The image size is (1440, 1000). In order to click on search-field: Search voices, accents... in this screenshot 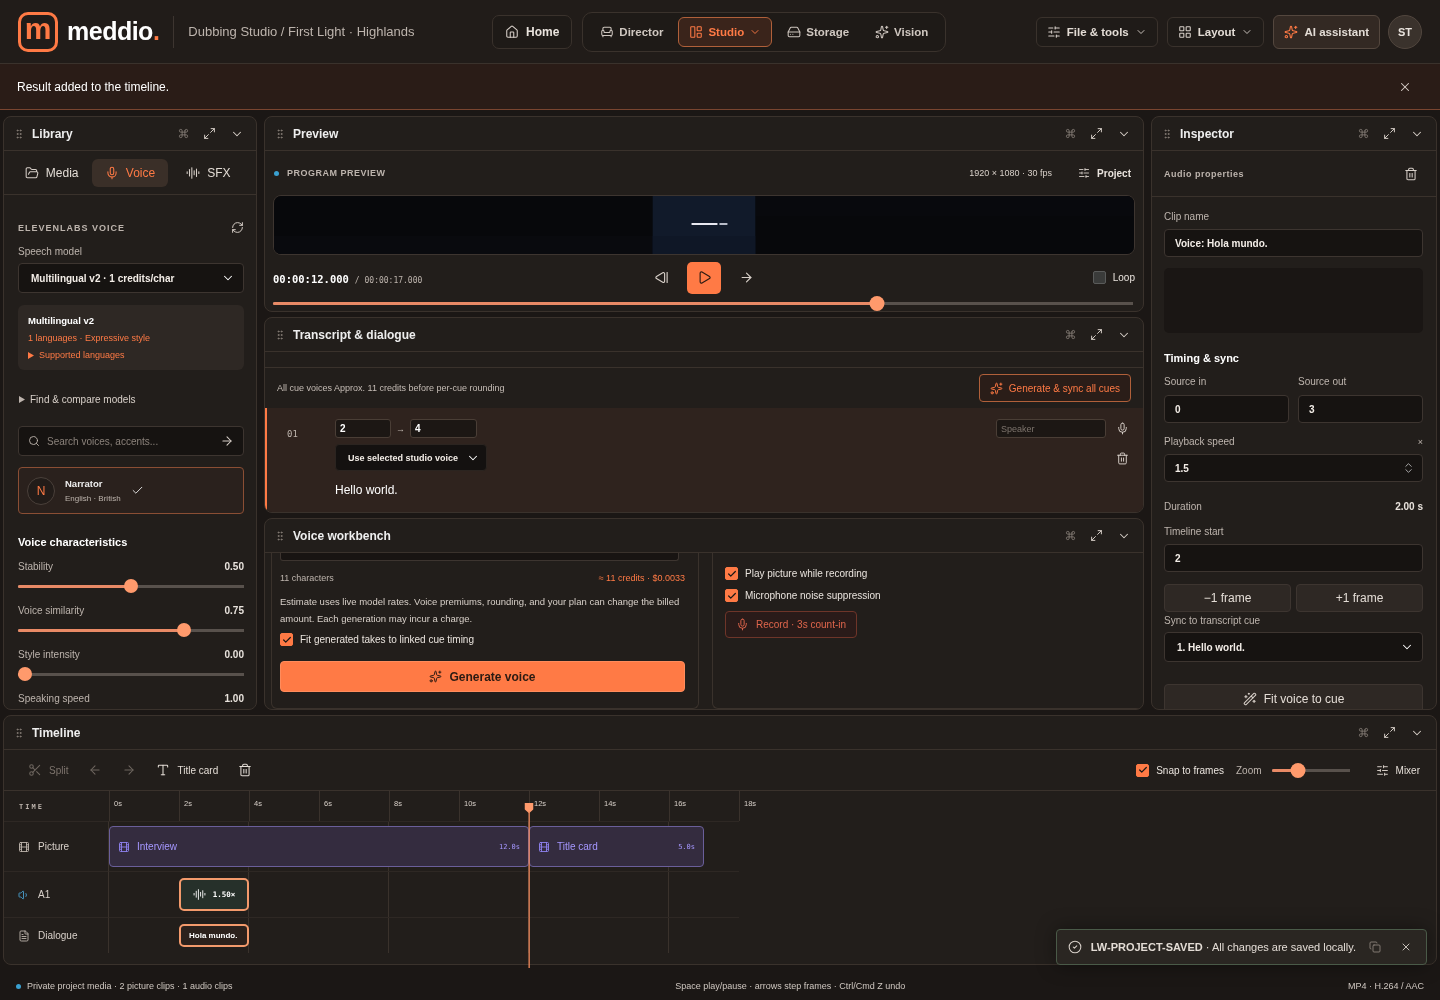, I will do `click(131, 441)`.